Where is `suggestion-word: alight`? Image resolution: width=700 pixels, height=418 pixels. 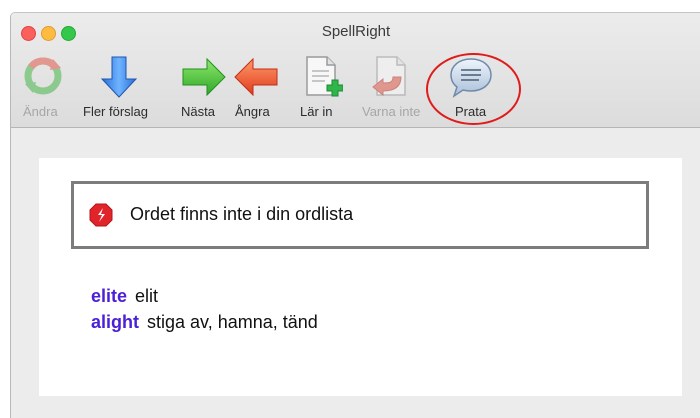 suggestion-word: alight is located at coordinates (115, 322).